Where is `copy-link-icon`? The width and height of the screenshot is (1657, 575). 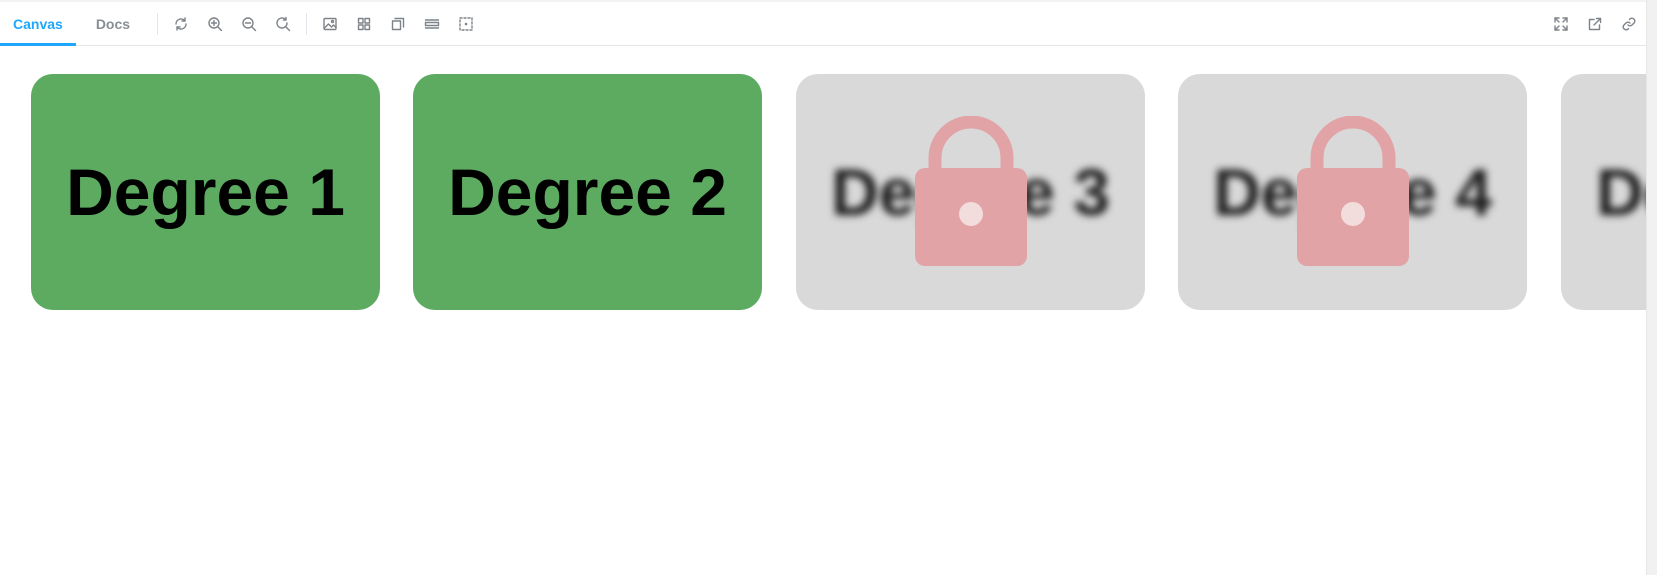
copy-link-icon is located at coordinates (1629, 24).